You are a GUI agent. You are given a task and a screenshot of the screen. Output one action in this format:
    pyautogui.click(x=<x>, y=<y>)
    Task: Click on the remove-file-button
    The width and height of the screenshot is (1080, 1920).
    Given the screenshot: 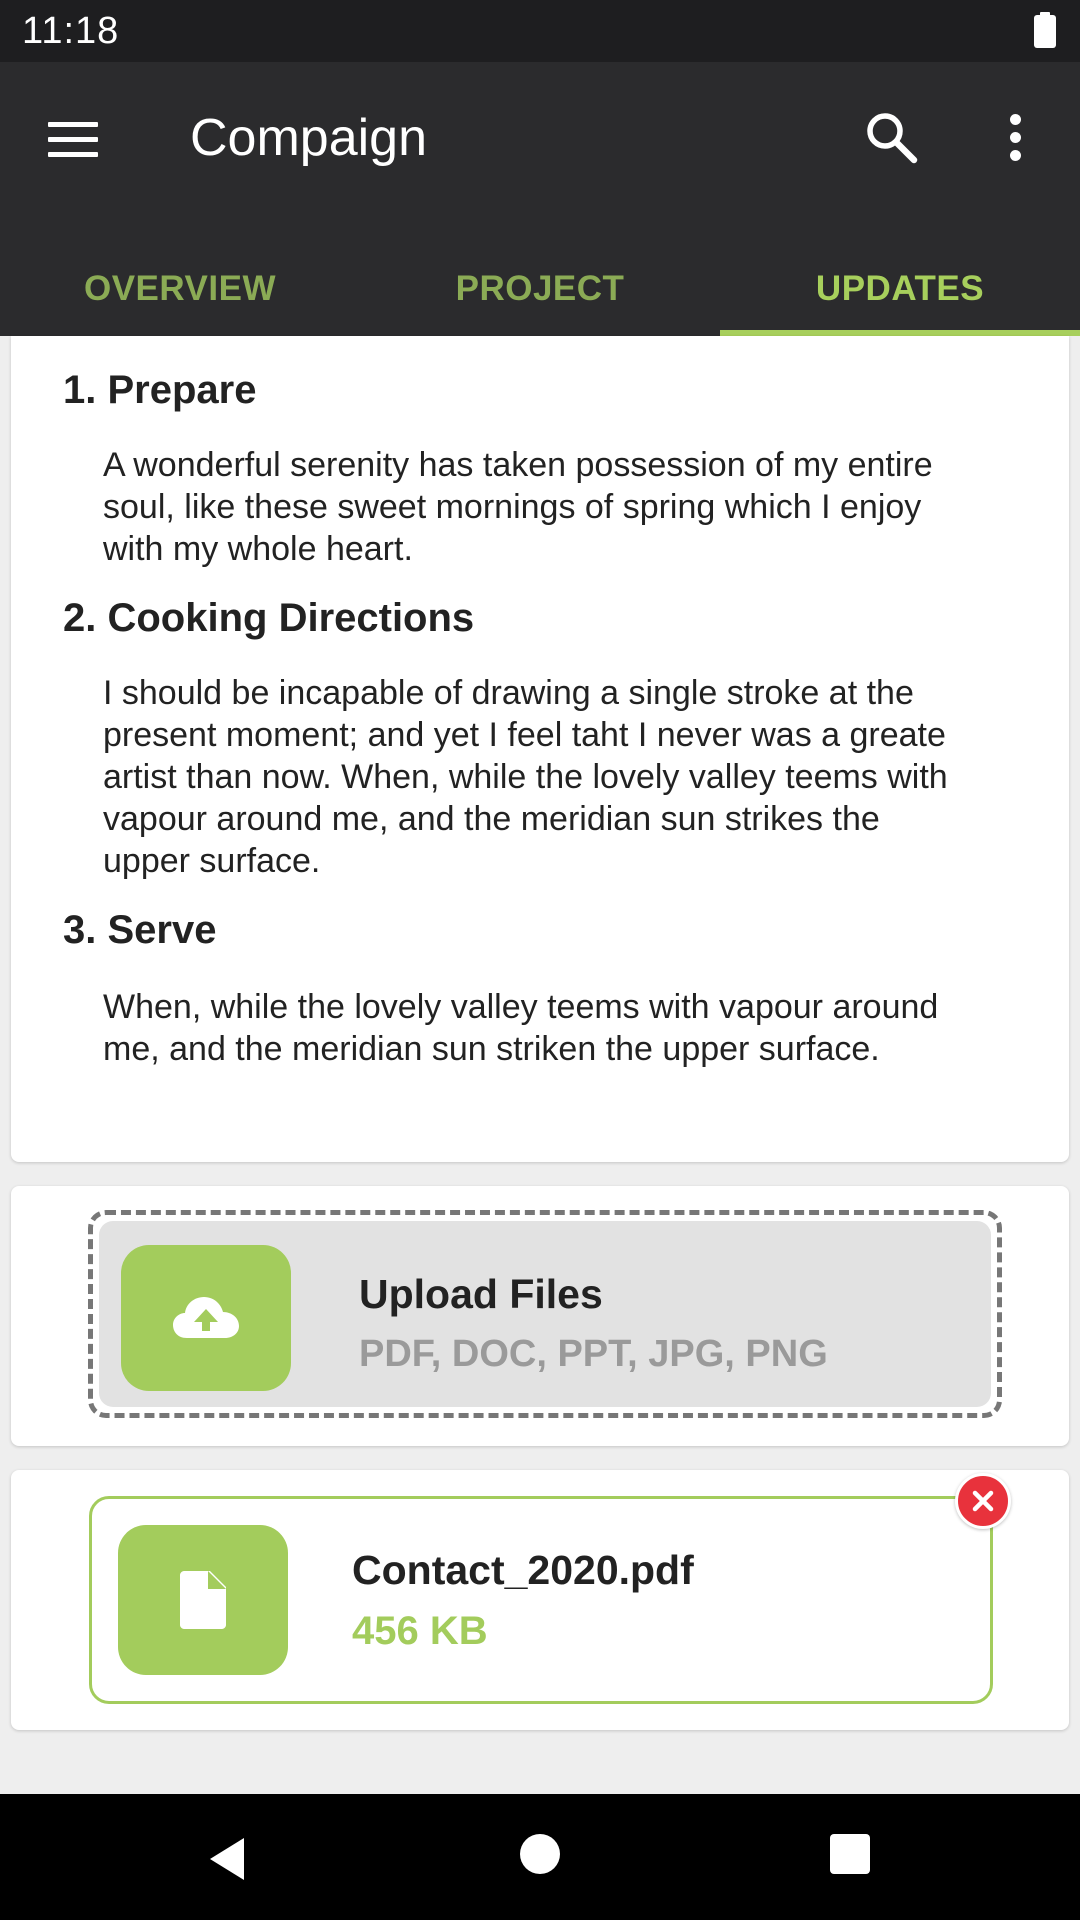 What is the action you would take?
    pyautogui.click(x=983, y=1501)
    